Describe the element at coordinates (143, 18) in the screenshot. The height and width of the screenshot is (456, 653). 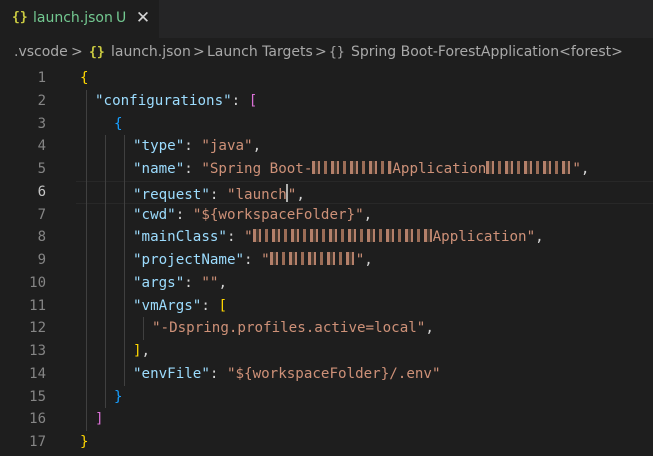
I see `close-tab-icon: ✕` at that location.